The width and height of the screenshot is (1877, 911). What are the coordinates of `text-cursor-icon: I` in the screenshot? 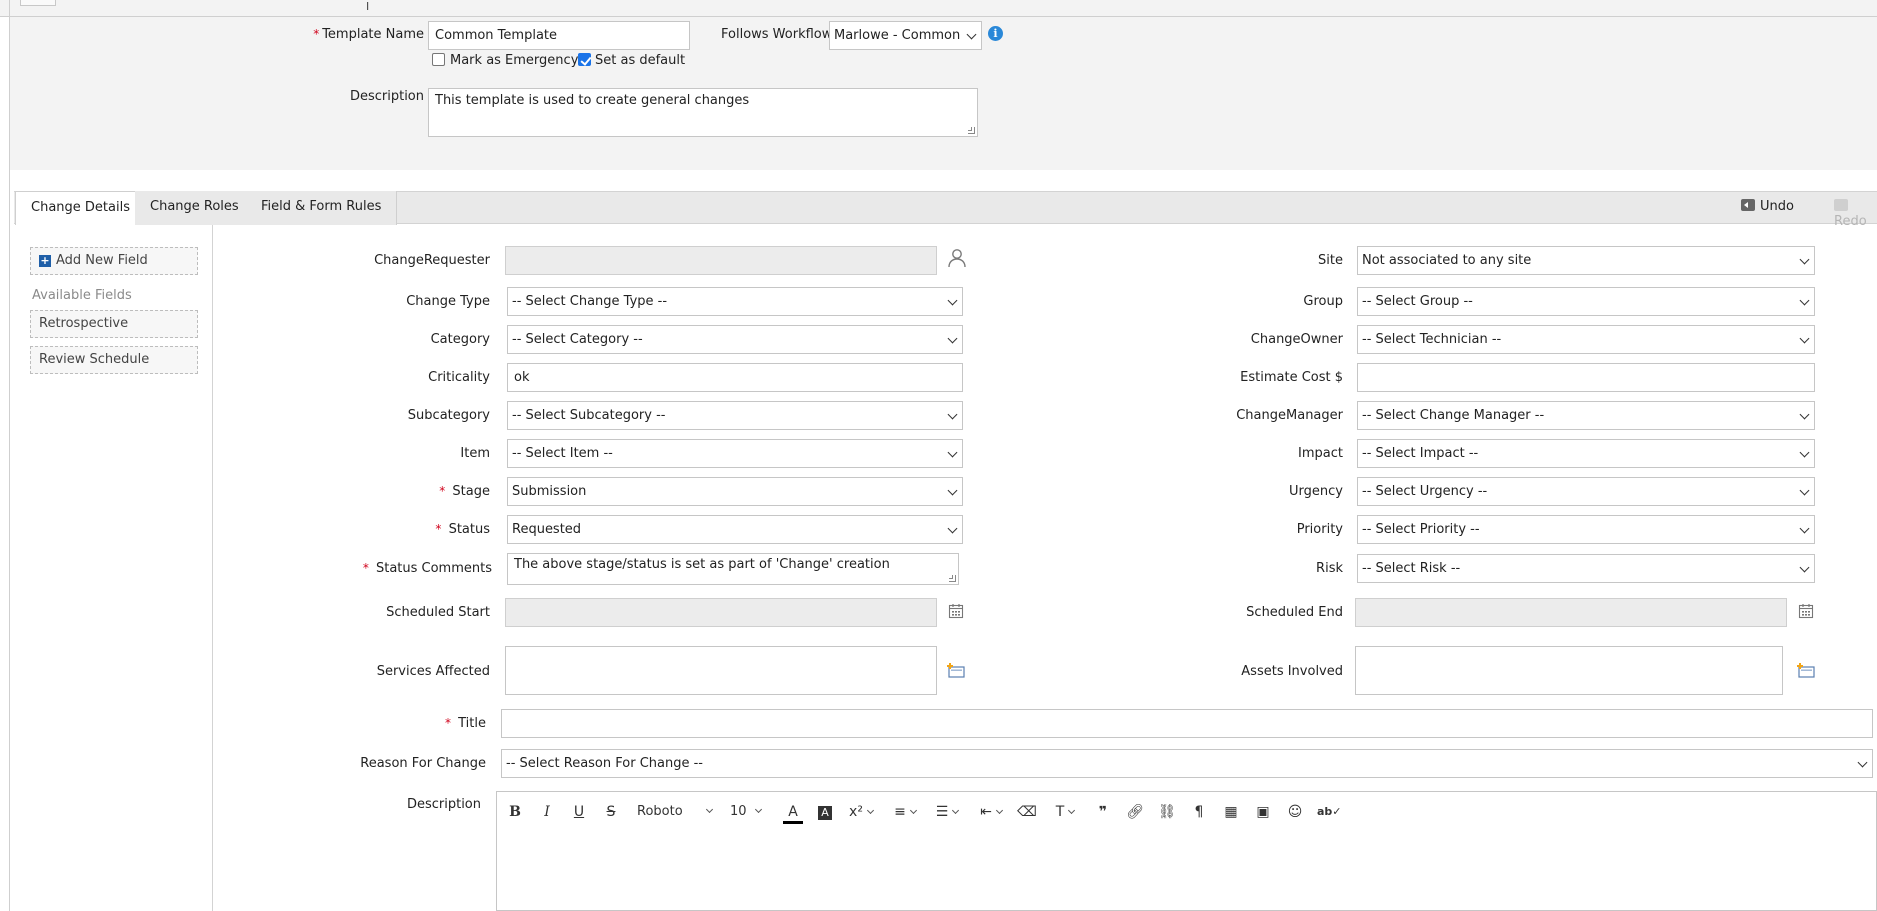 It's located at (368, 6).